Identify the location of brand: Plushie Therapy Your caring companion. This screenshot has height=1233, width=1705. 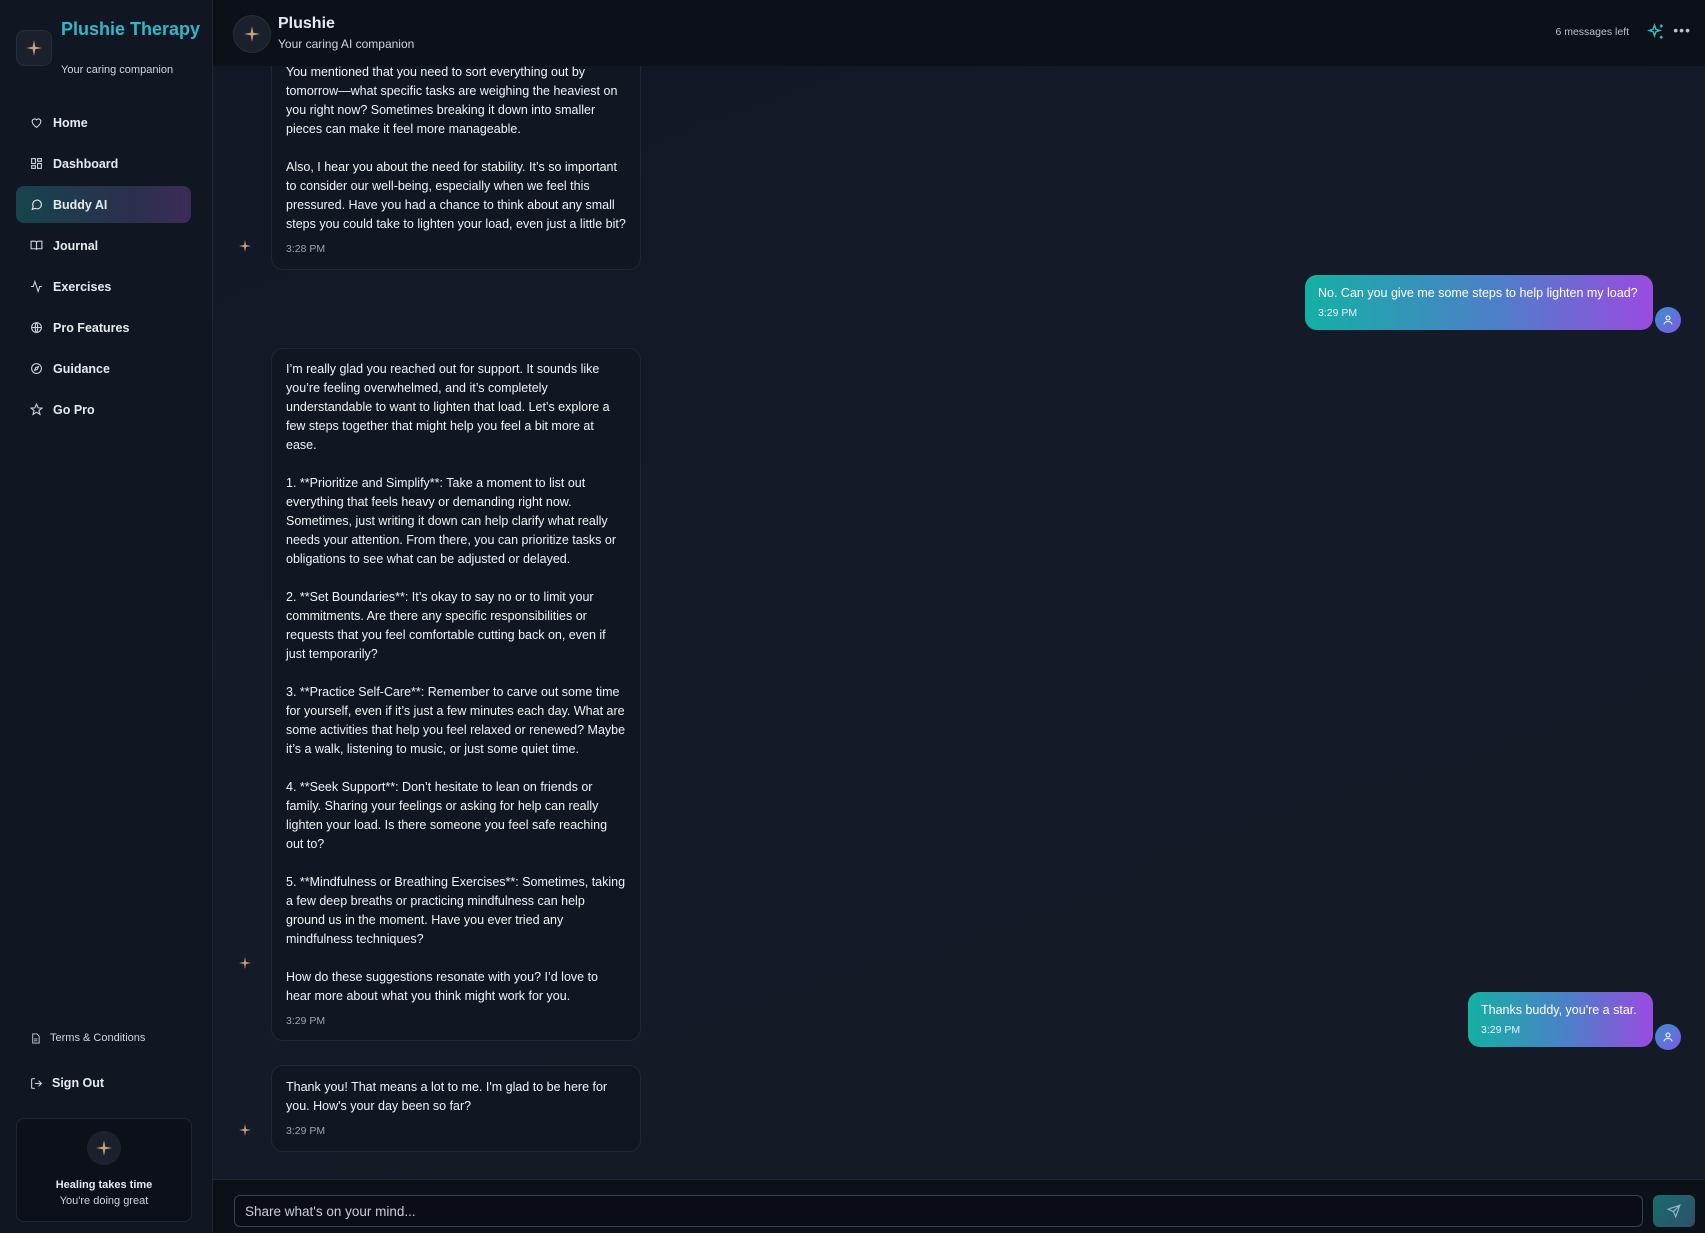
(111, 50).